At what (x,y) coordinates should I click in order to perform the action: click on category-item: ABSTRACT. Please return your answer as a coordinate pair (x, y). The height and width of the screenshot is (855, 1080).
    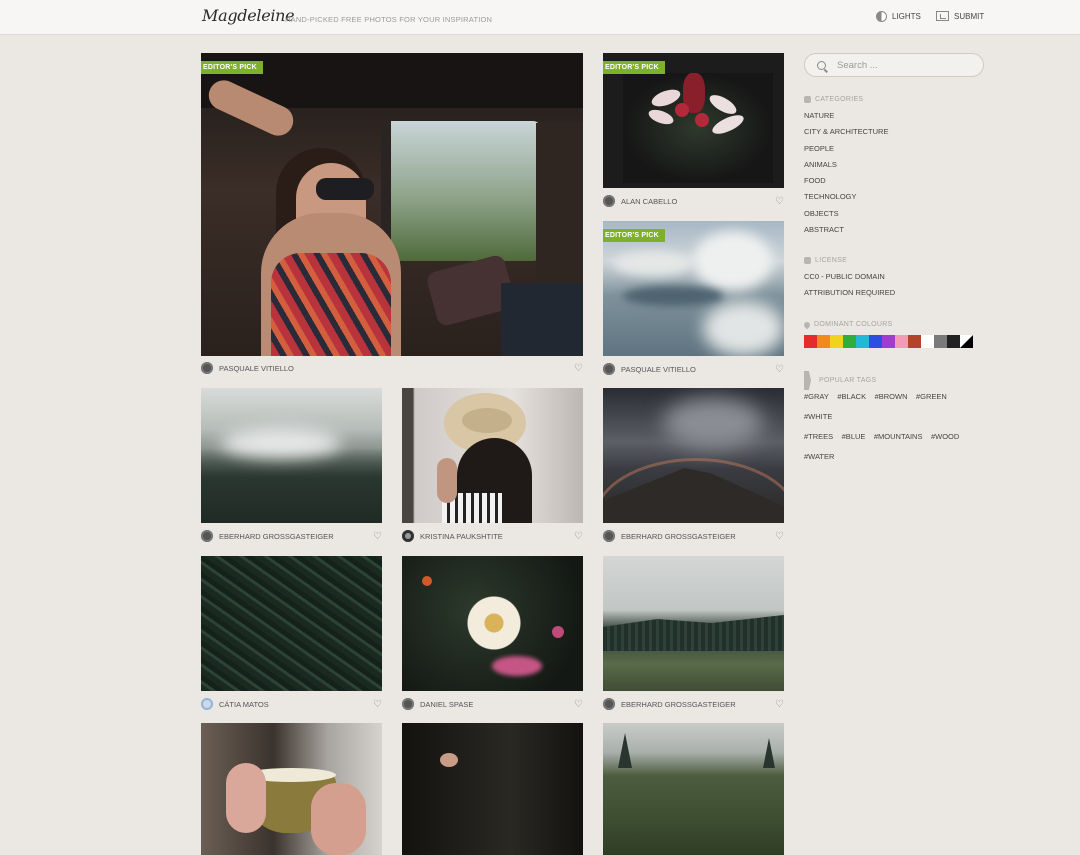
    Looking at the image, I should click on (846, 230).